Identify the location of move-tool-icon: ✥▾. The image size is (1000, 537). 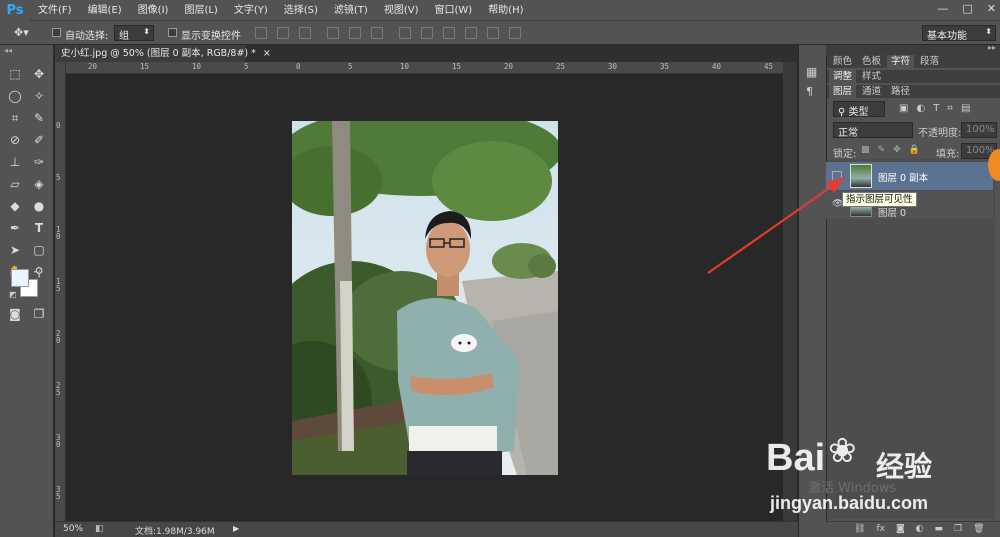
(21, 32).